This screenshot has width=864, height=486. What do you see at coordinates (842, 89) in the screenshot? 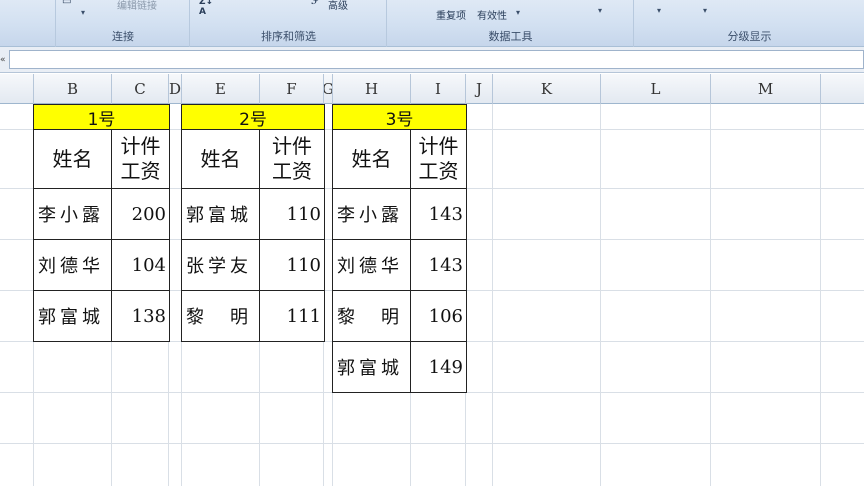
I see `column-header-n` at bounding box center [842, 89].